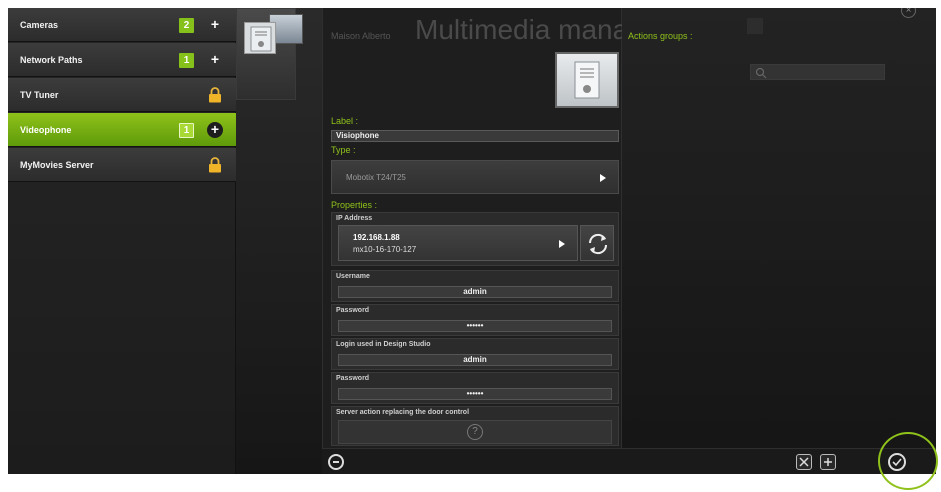 Image resolution: width=941 pixels, height=492 pixels. I want to click on type-value: Mobotix T24/T25, so click(376, 177).